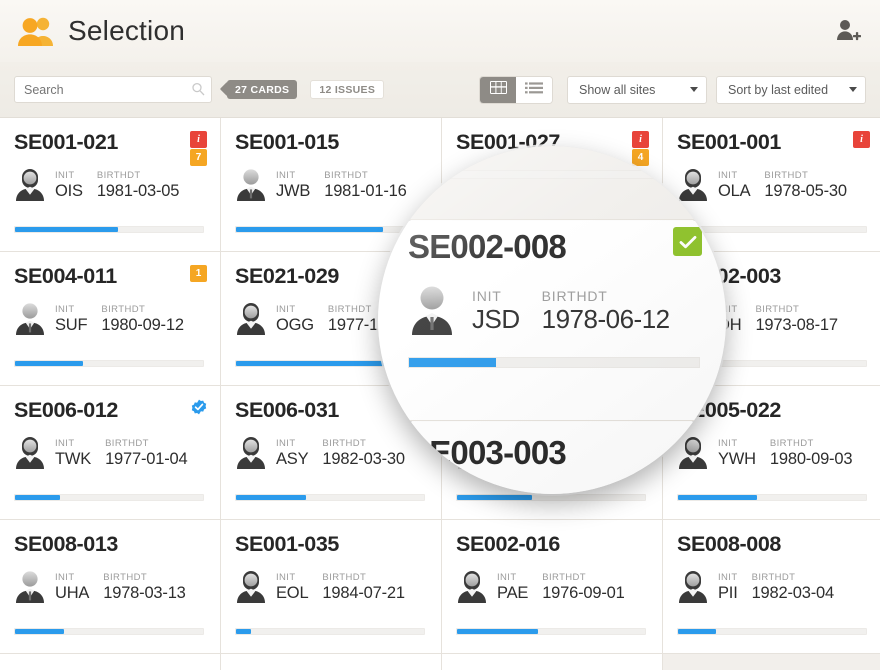 The height and width of the screenshot is (670, 880). What do you see at coordinates (295, 324) in the screenshot?
I see `card-init-value: OGG` at bounding box center [295, 324].